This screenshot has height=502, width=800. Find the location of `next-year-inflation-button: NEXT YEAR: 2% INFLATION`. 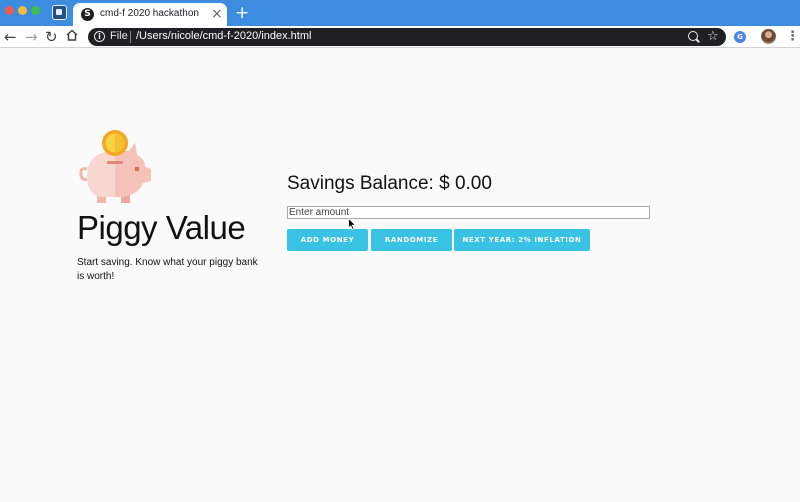

next-year-inflation-button: NEXT YEAR: 2% INFLATION is located at coordinates (522, 240).